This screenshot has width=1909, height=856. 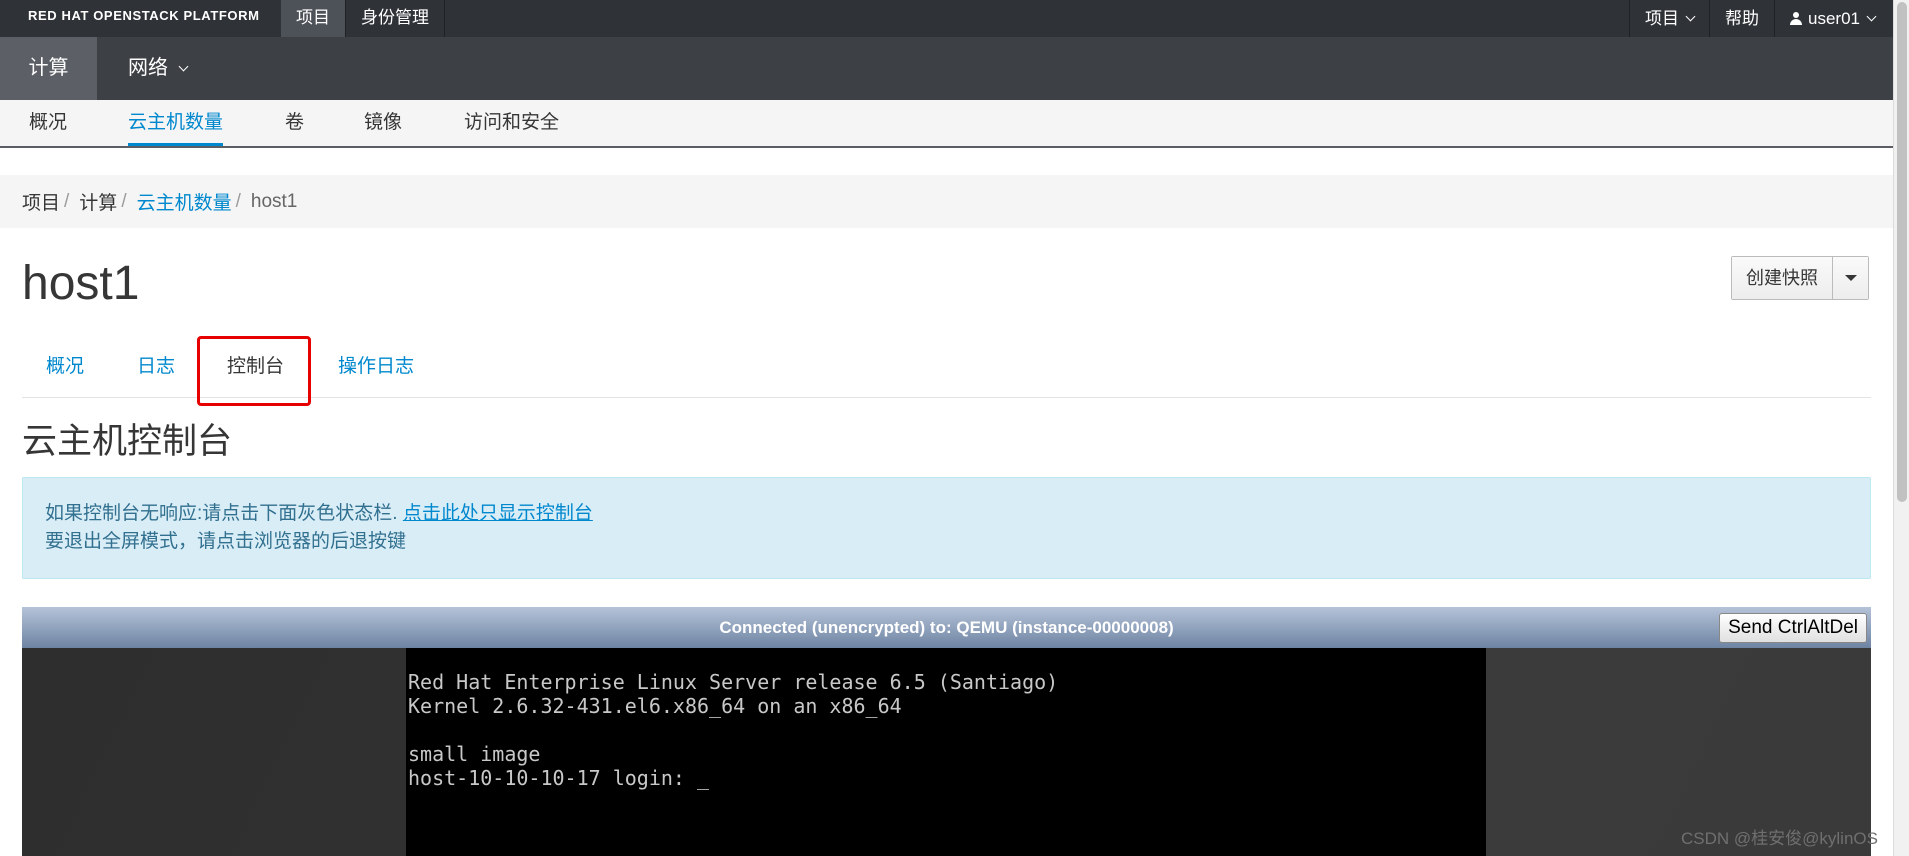 What do you see at coordinates (946, 201) in the screenshot?
I see `breadcrumb: 项目 / 计算 / 云主机数量 / host1` at bounding box center [946, 201].